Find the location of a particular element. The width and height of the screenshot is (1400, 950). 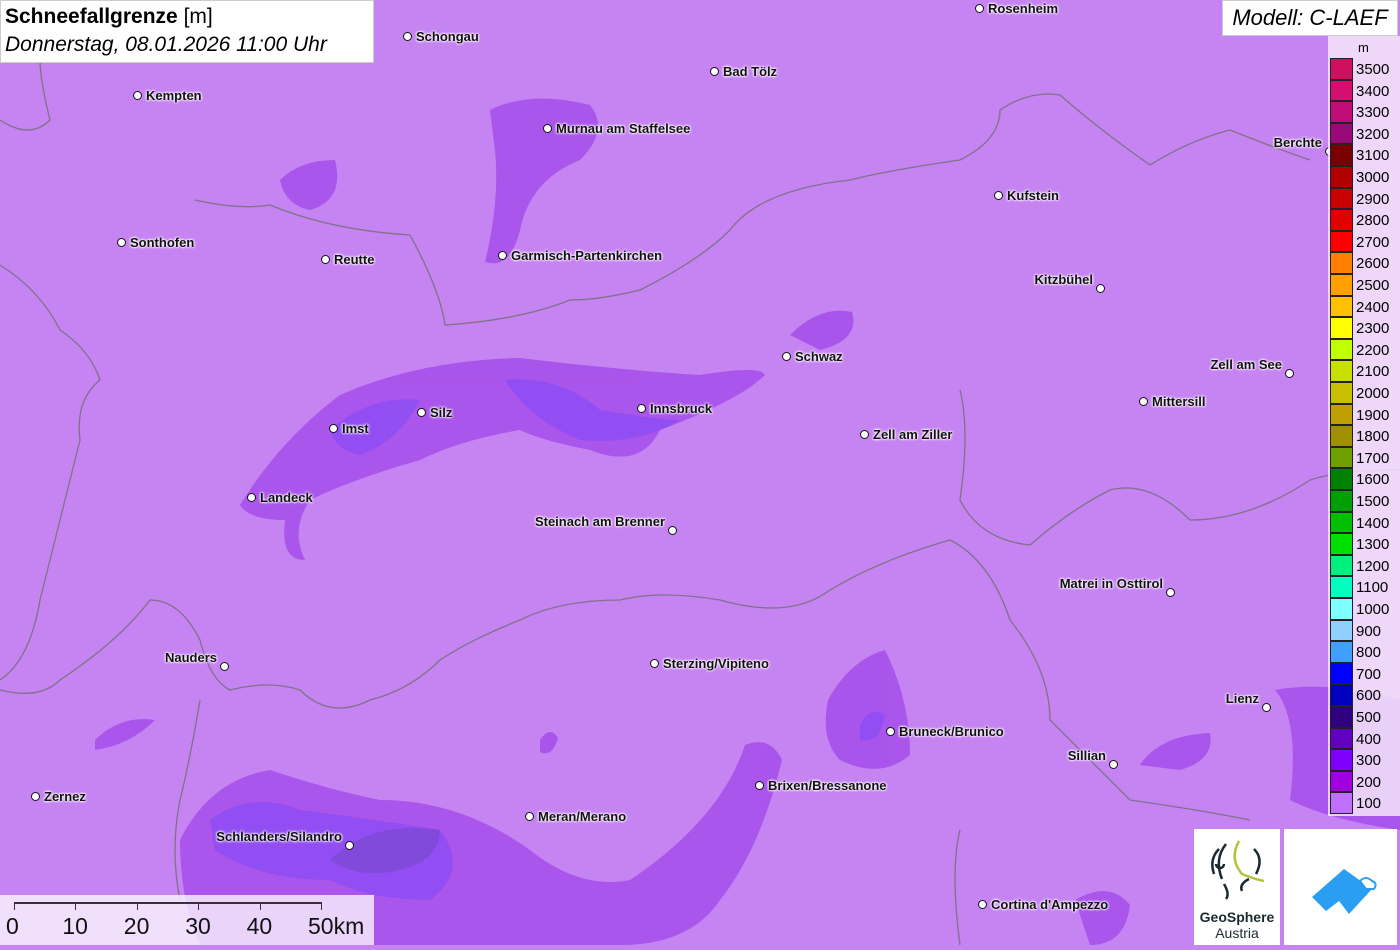

legend-item: 2500 is located at coordinates (1365, 285).